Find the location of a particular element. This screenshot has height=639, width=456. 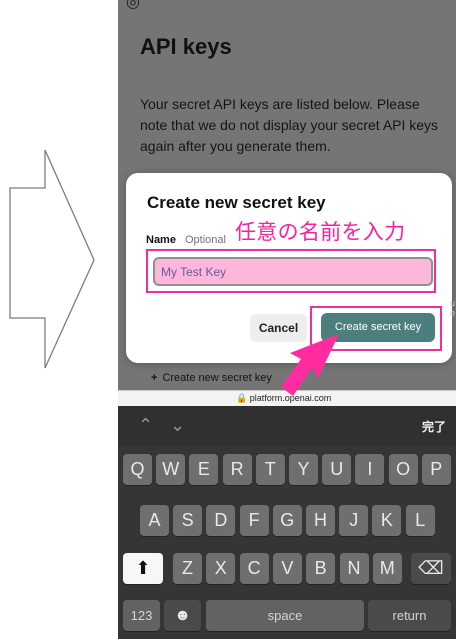

name-label: Name is located at coordinates (161, 240).